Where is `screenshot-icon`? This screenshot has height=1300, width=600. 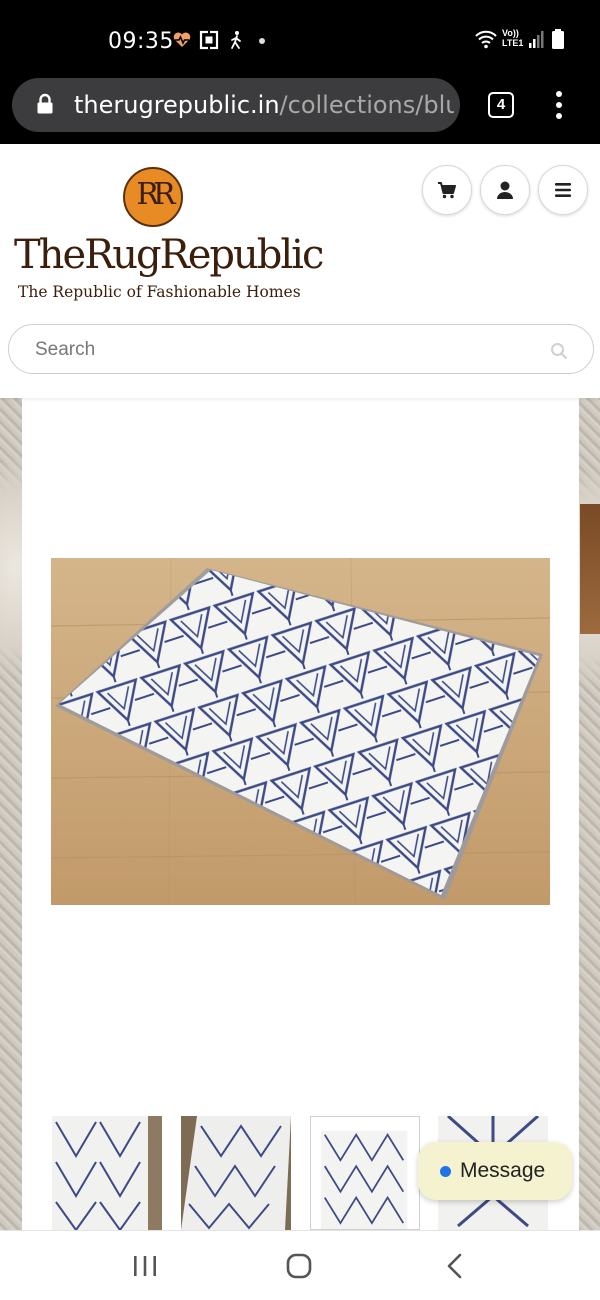 screenshot-icon is located at coordinates (209, 40).